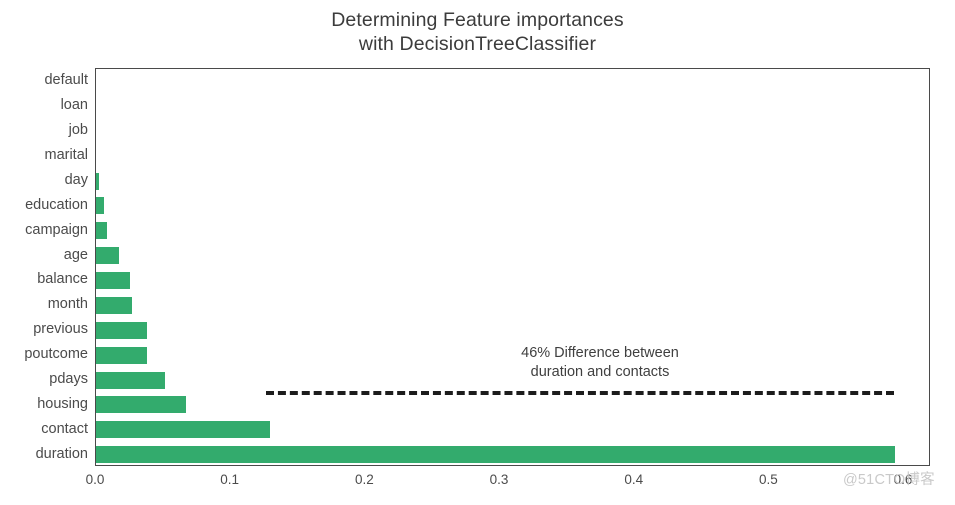 Image resolution: width=955 pixels, height=505 pixels. I want to click on x-tick-0.1: 0.1, so click(230, 479).